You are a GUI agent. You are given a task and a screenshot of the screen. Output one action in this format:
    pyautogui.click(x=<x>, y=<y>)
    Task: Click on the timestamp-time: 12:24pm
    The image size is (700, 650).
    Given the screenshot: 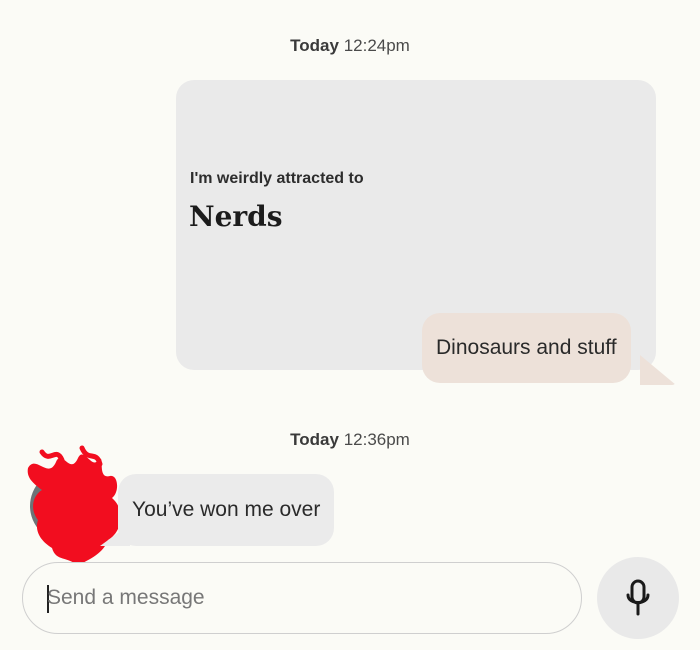 What is the action you would take?
    pyautogui.click(x=376, y=45)
    